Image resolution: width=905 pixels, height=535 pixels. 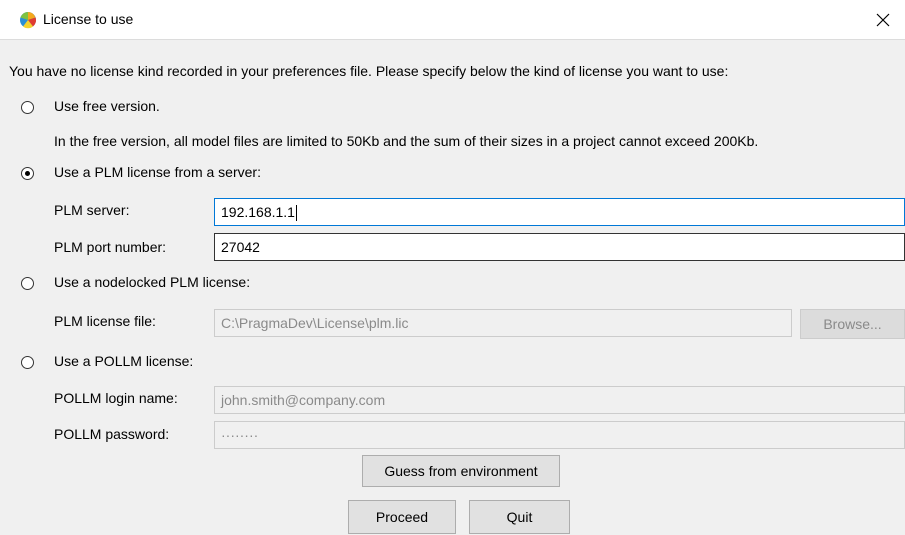 What do you see at coordinates (107, 106) in the screenshot?
I see `free-version-label: Use free version.` at bounding box center [107, 106].